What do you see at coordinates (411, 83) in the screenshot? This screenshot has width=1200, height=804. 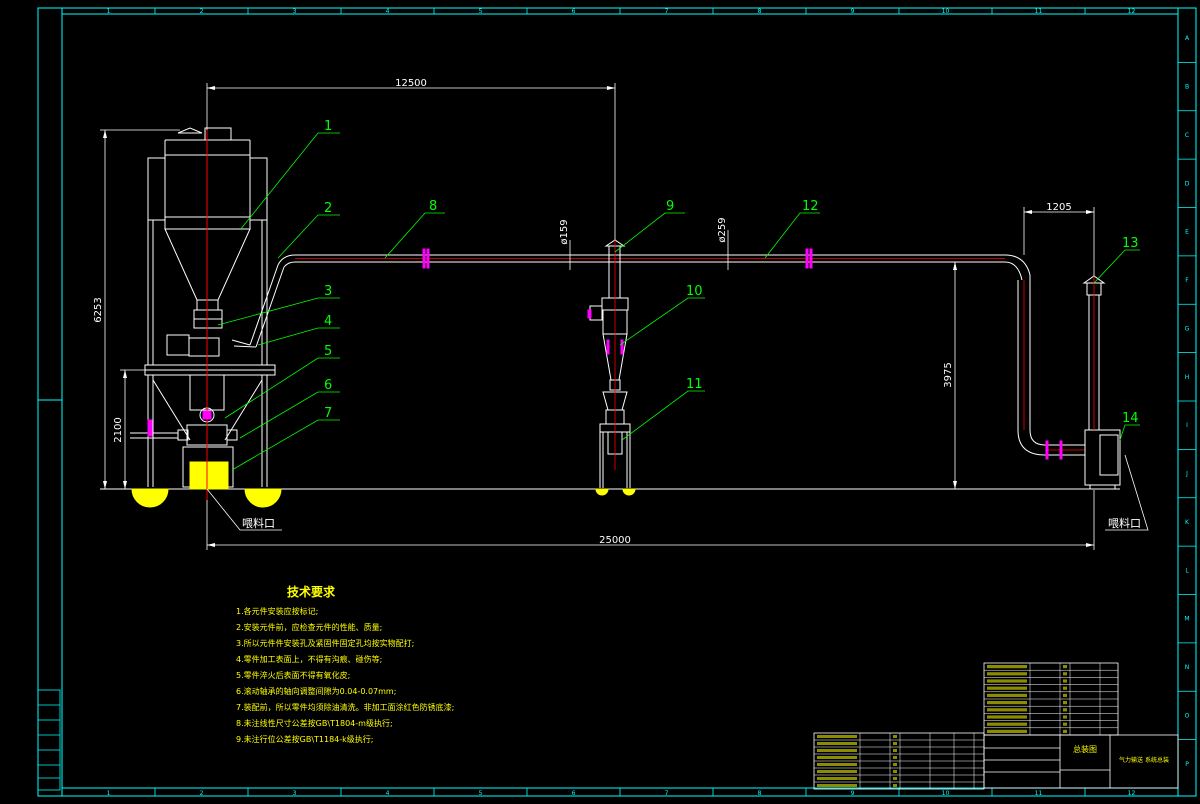 I see `dim-top-span: 12500` at bounding box center [411, 83].